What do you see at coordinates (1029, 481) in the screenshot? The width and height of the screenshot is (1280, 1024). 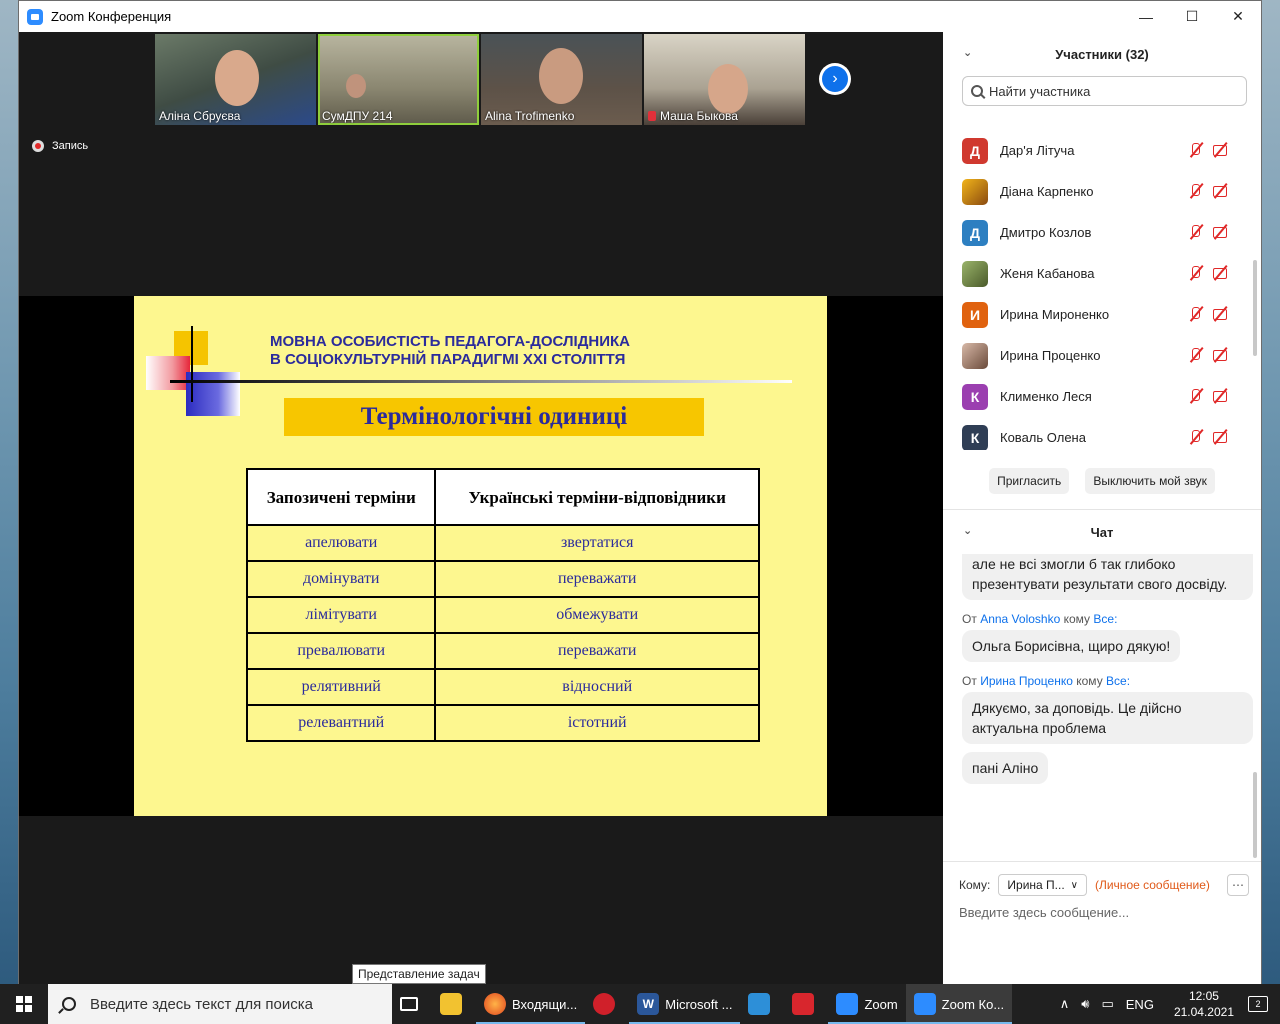 I see `invite-button: Пригласить` at bounding box center [1029, 481].